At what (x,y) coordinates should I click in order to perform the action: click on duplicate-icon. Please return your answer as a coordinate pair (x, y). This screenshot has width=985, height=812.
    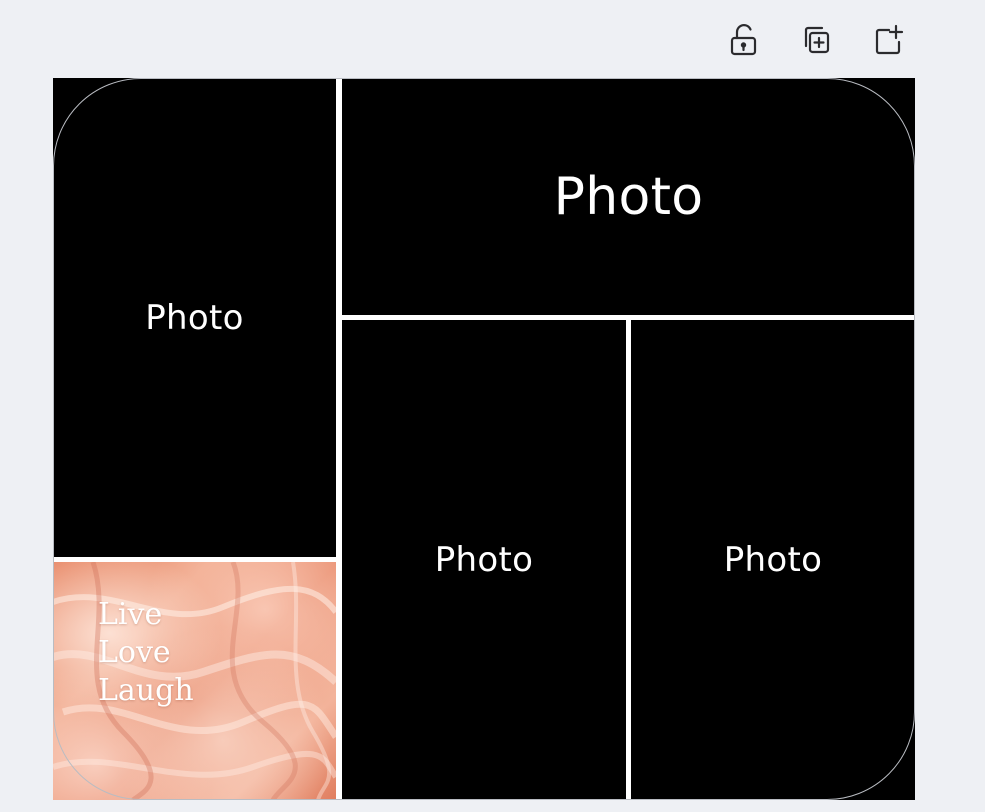
    Looking at the image, I should click on (817, 40).